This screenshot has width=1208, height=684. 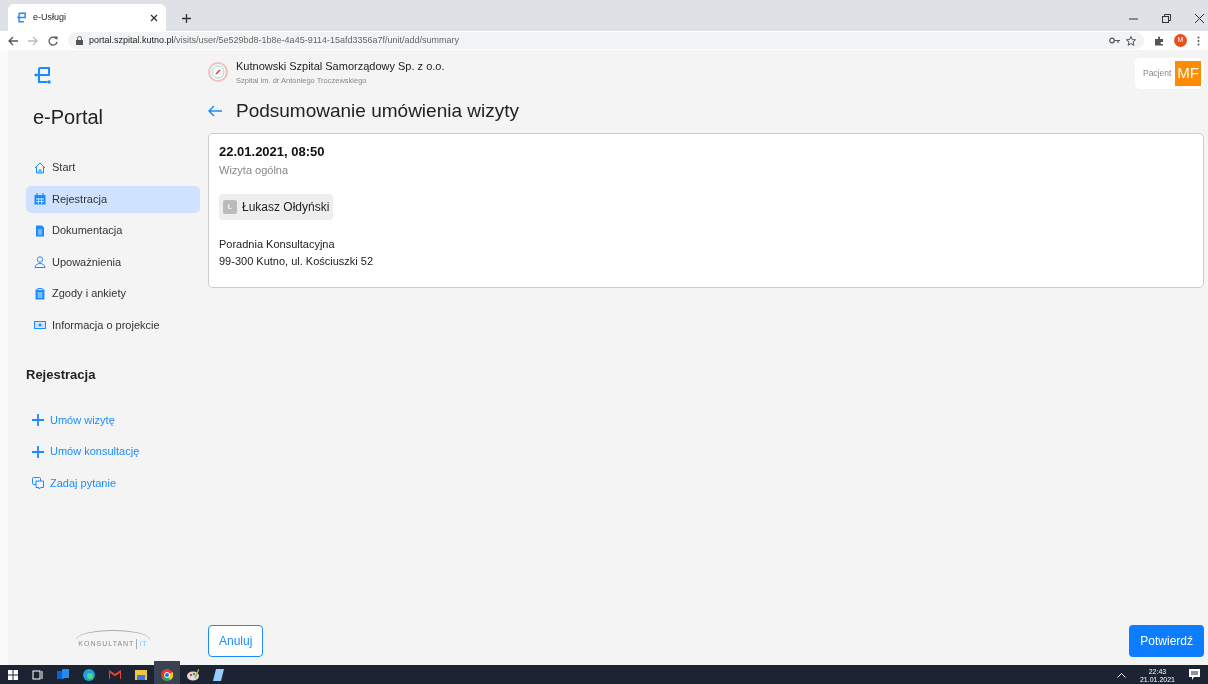 I want to click on nav-item: Dokumentacja, so click(x=113, y=230).